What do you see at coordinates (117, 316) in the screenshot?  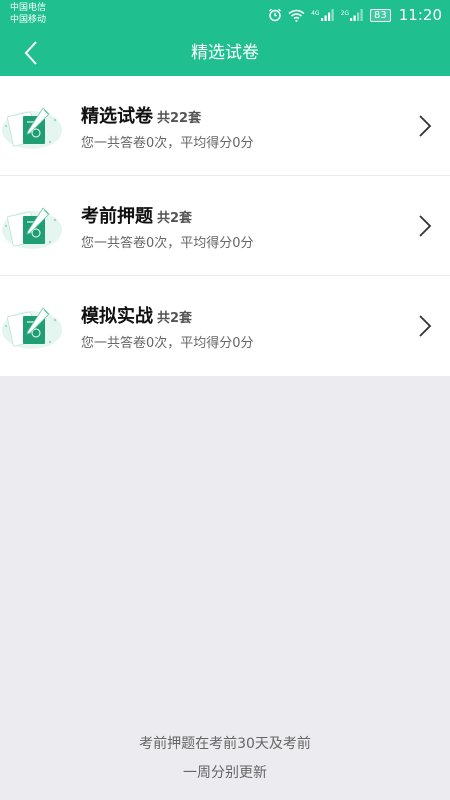 I see `item-title-text: 模拟实战` at bounding box center [117, 316].